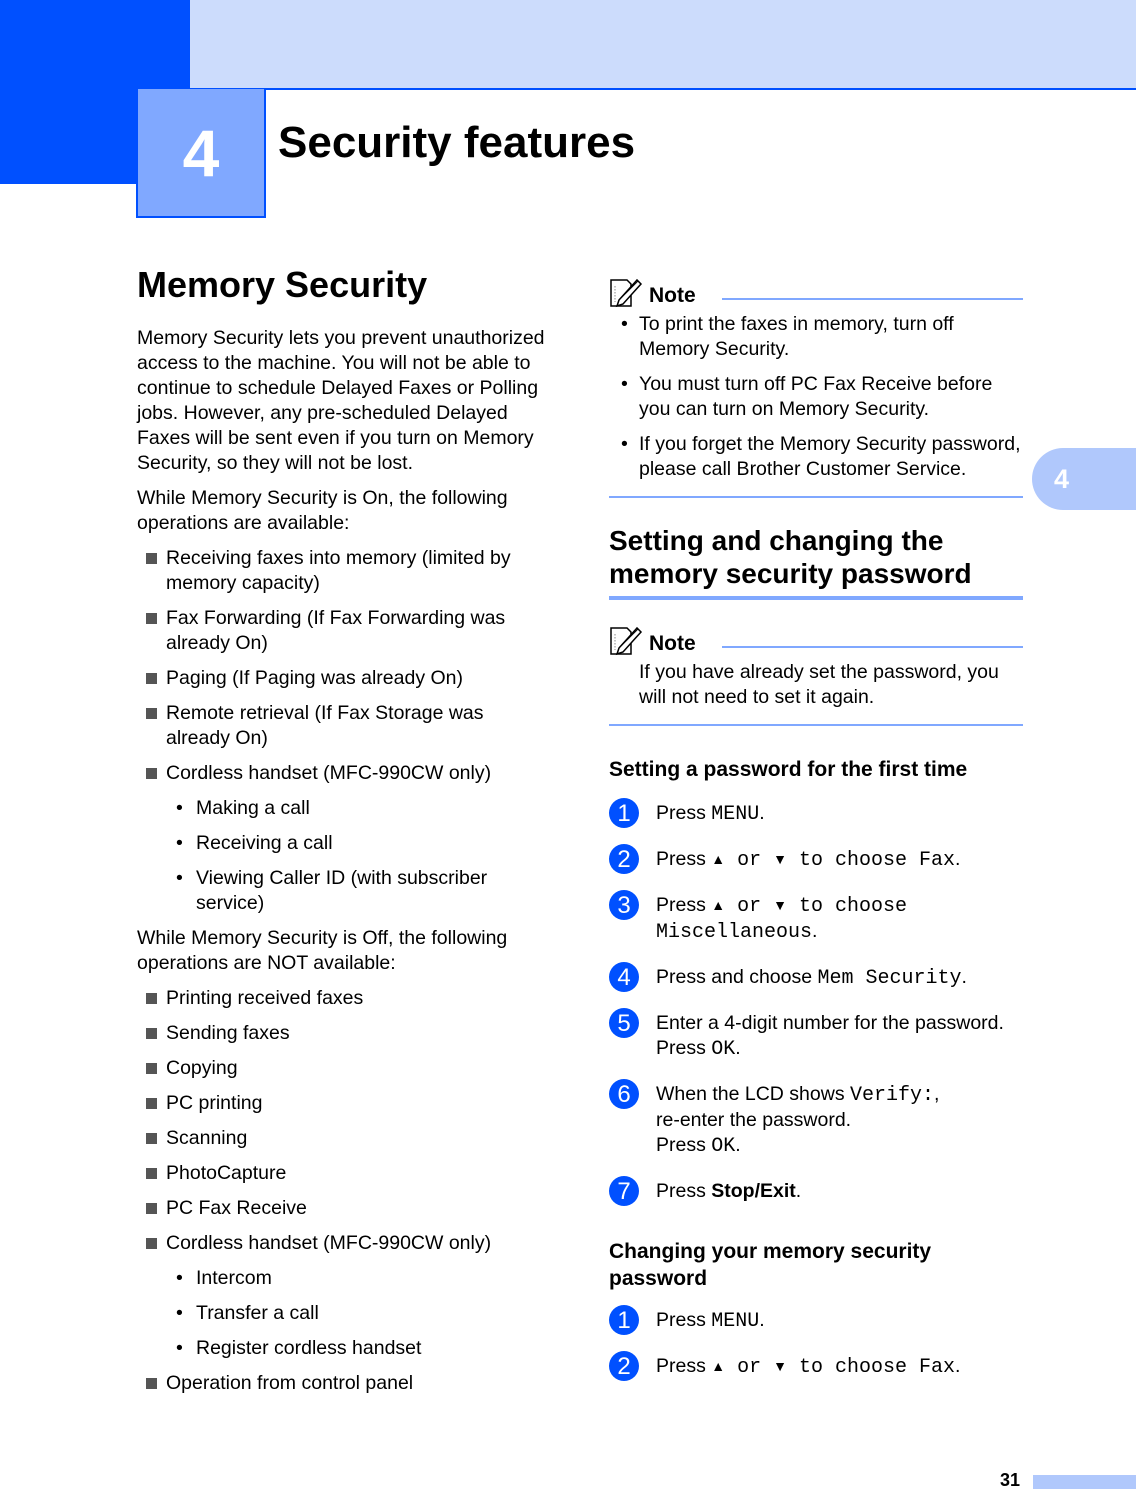 The image size is (1136, 1491). I want to click on list-item: Operation from control panel, so click(344, 1383).